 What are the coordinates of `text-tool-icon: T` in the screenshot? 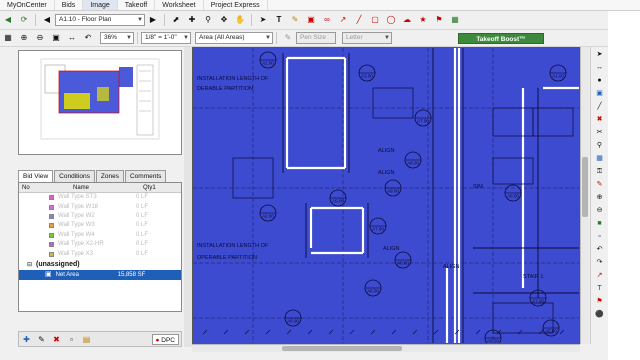 It's located at (600, 288).